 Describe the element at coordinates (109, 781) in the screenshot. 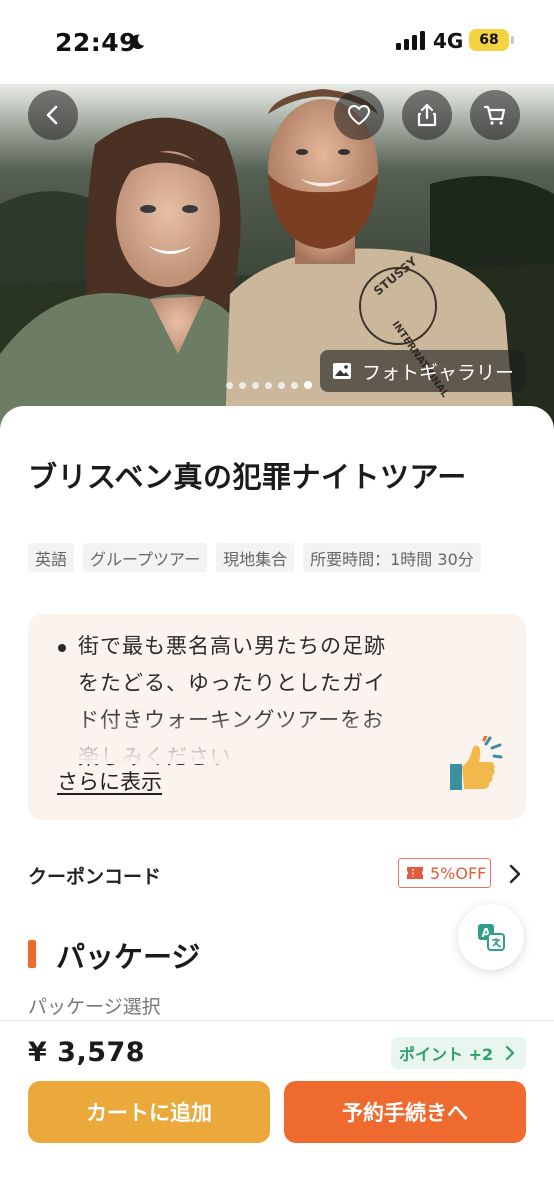

I see `show-more-link: さらに表示` at that location.